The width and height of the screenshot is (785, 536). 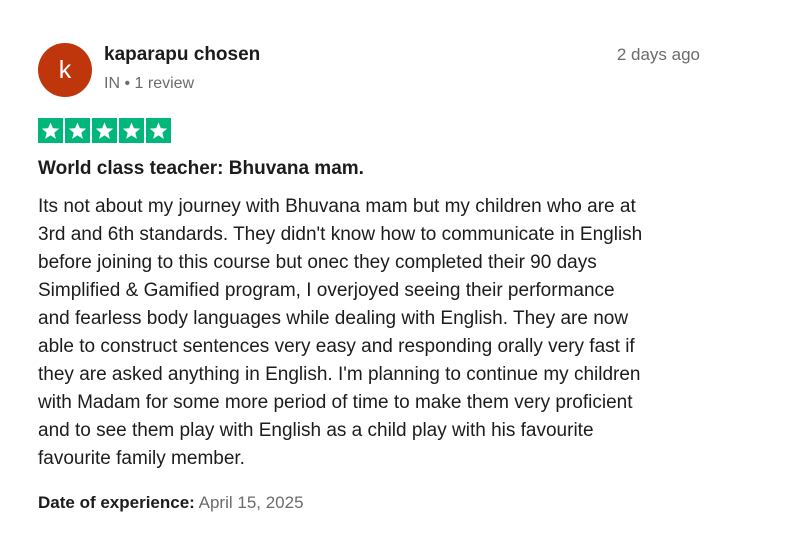 I want to click on review-title: World class teacher: Bhuvana mam., so click(x=201, y=169).